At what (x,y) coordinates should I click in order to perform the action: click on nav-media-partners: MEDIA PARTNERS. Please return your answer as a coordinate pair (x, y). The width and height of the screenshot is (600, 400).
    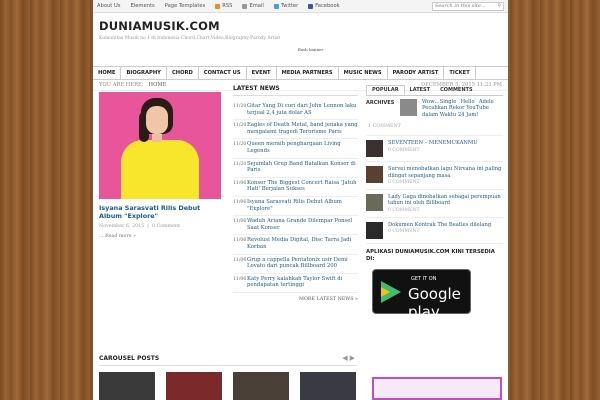
    Looking at the image, I should click on (308, 73).